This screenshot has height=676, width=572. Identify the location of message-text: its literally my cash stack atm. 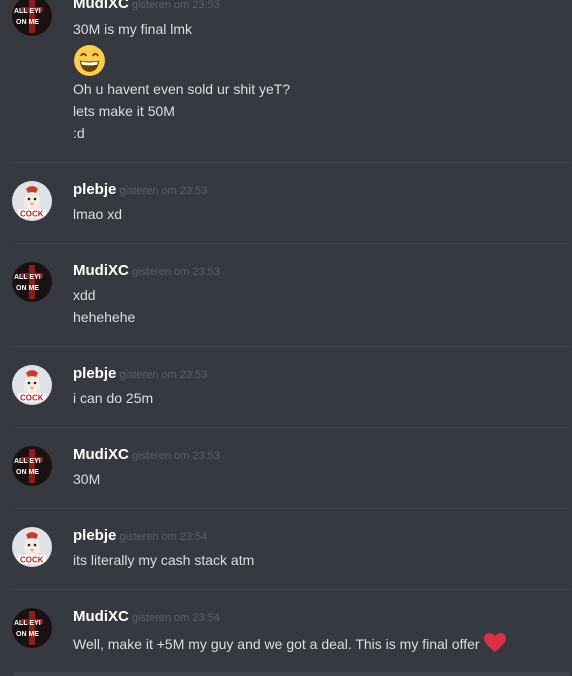
(164, 560).